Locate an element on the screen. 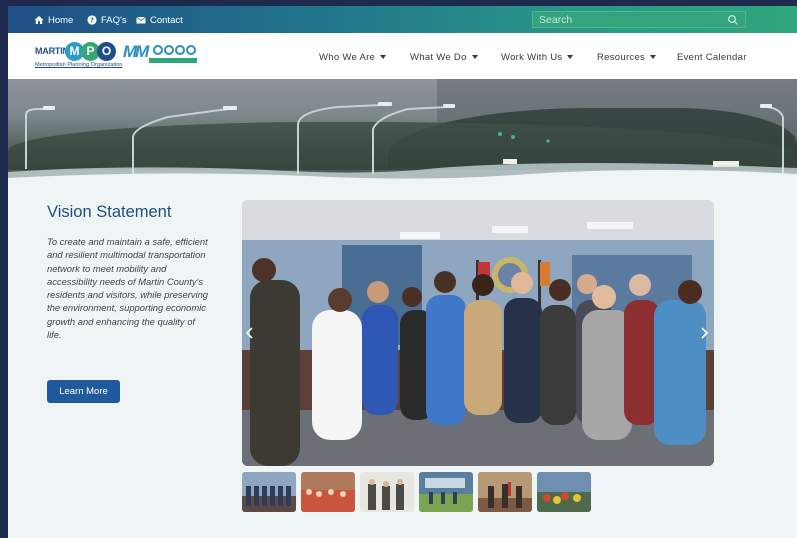  learn-more-button: Learn More is located at coordinates (83, 391).